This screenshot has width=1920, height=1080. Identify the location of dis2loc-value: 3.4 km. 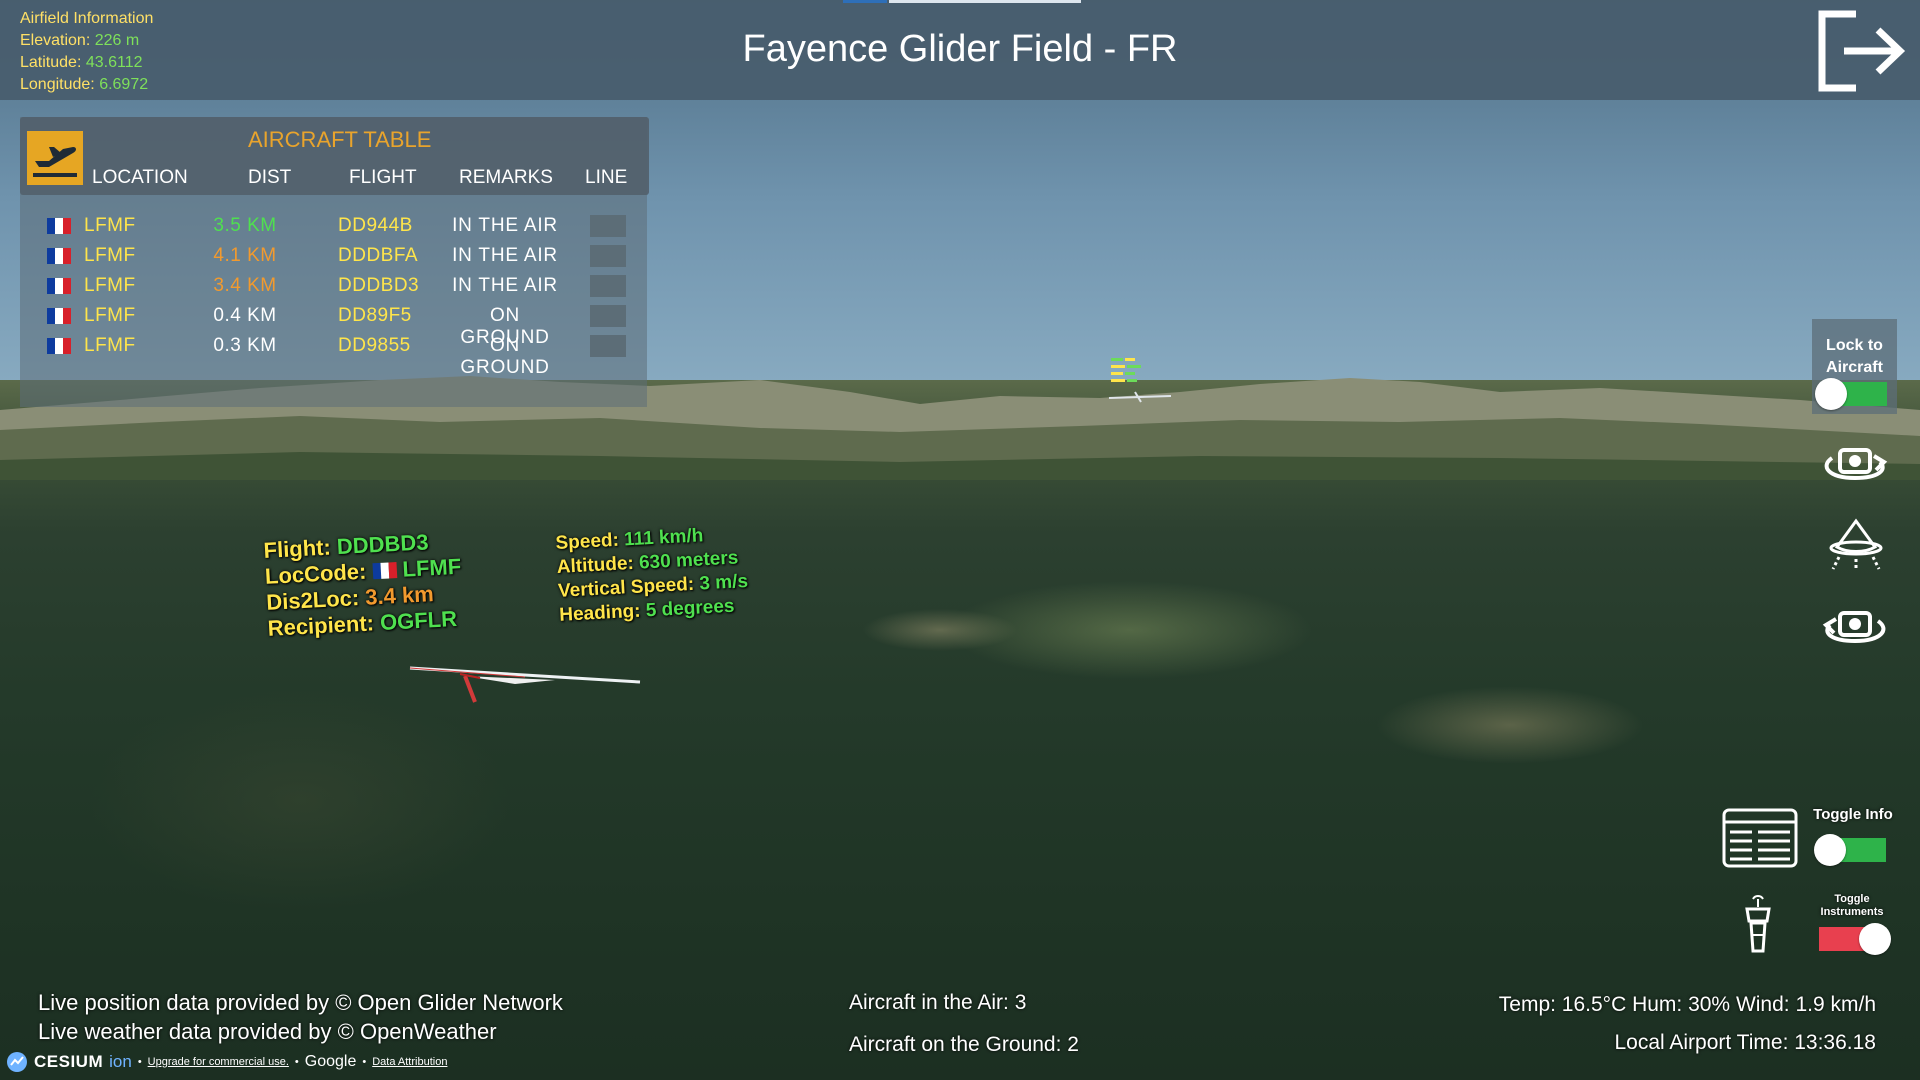
(399, 595).